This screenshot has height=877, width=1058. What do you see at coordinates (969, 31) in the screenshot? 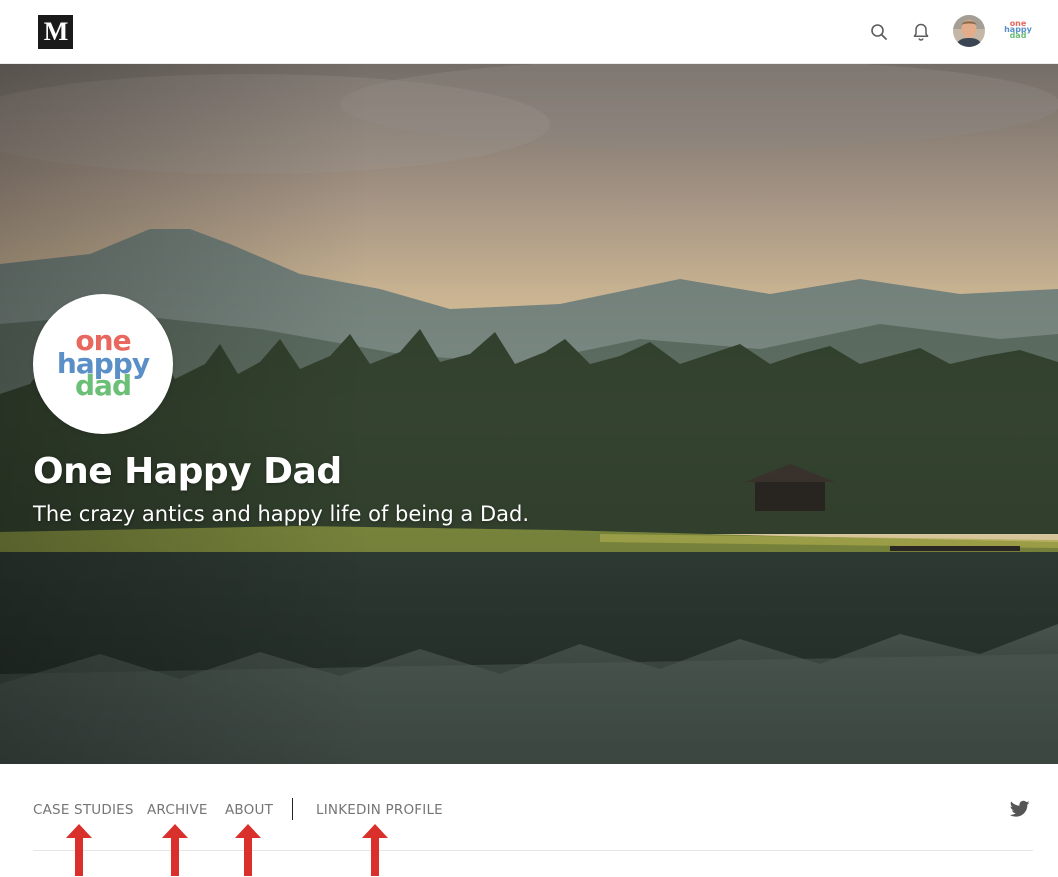
I see `avatar` at bounding box center [969, 31].